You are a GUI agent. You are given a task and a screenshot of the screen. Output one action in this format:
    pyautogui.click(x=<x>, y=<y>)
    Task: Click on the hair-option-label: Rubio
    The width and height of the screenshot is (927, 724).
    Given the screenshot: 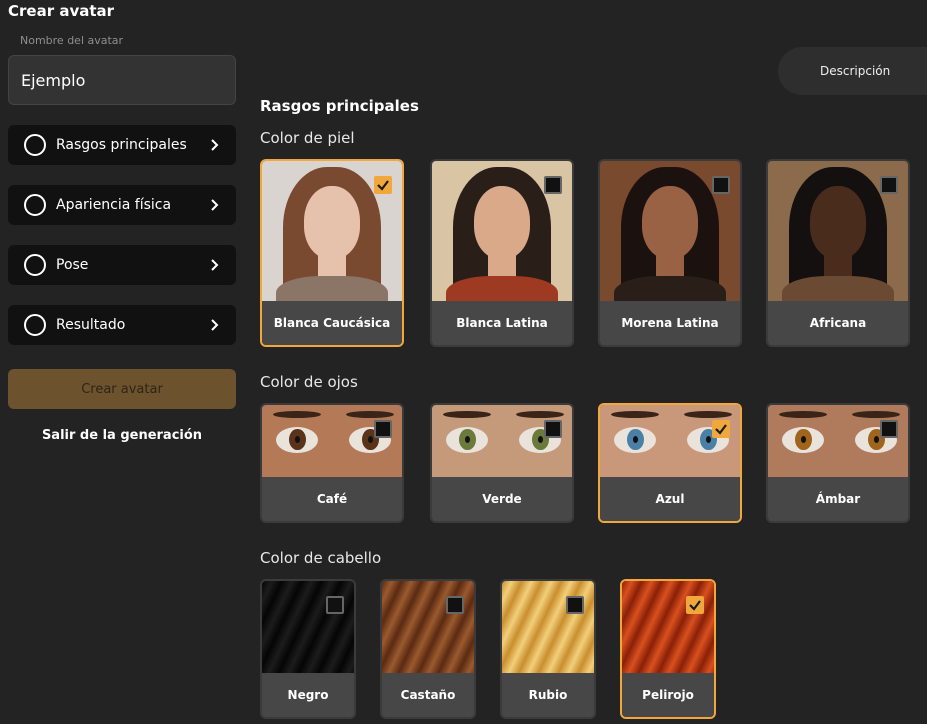 What is the action you would take?
    pyautogui.click(x=548, y=695)
    